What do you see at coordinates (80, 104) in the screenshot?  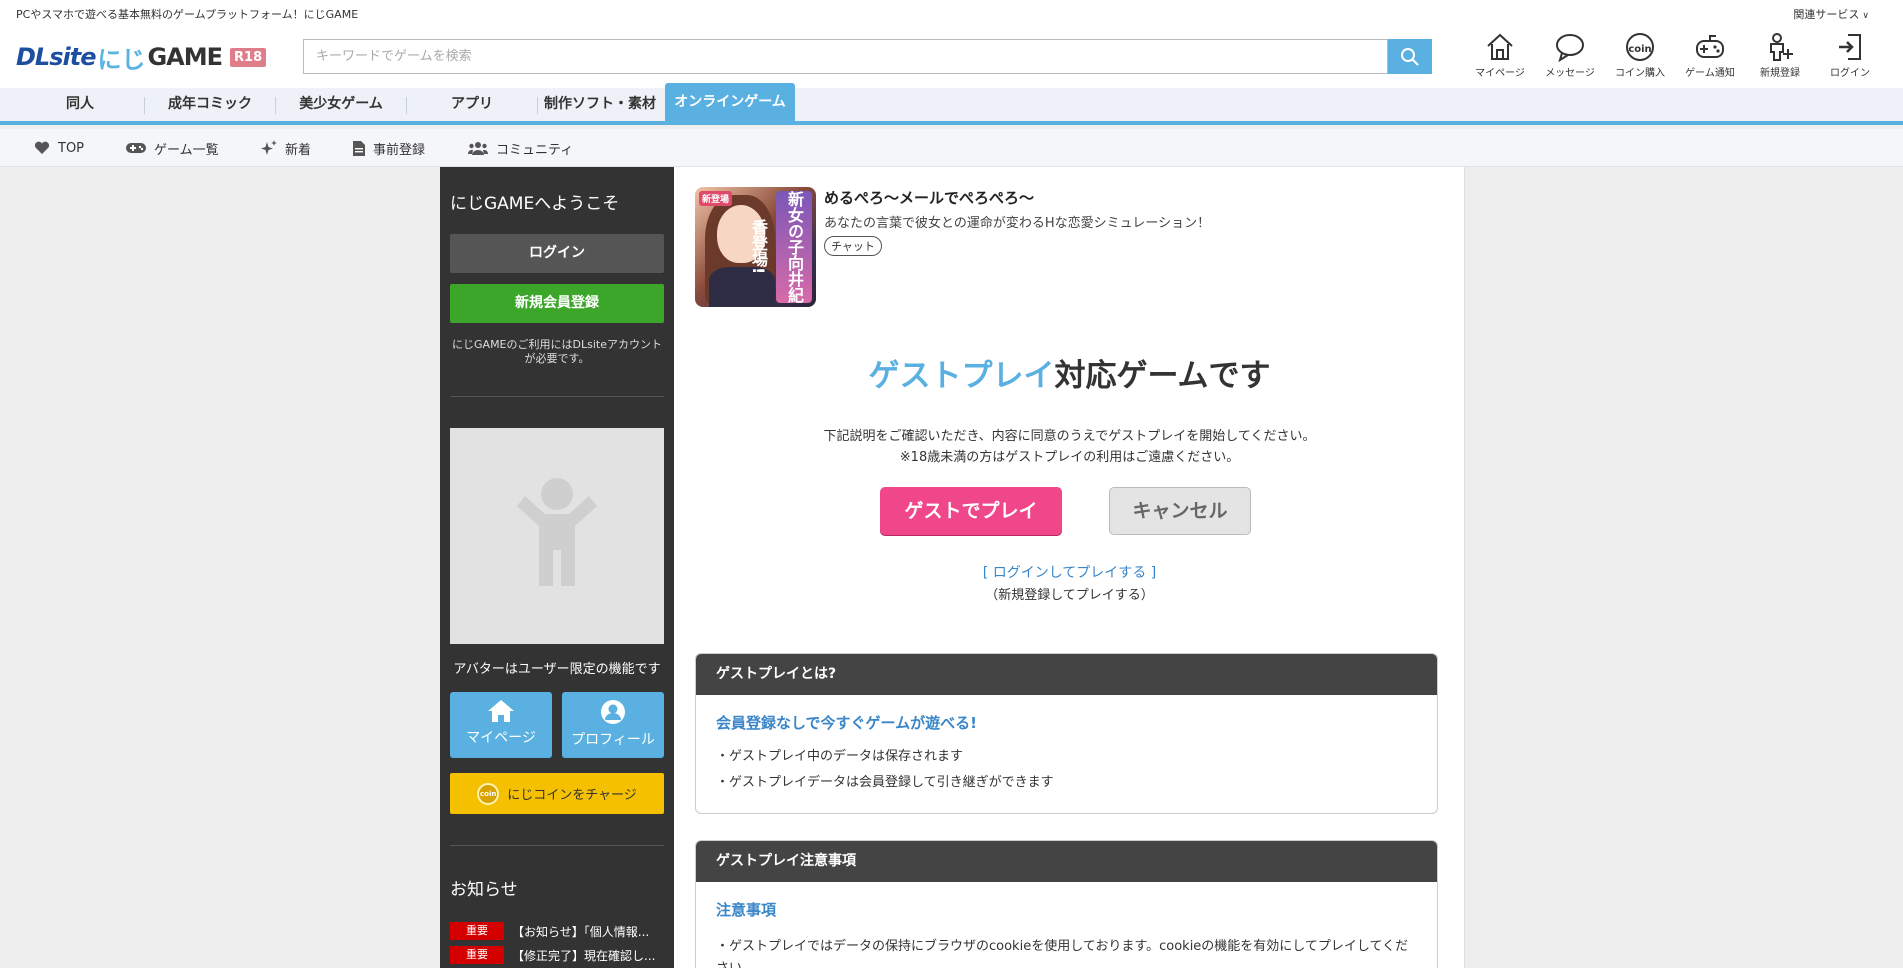 I see `tab-doujin: 同人` at bounding box center [80, 104].